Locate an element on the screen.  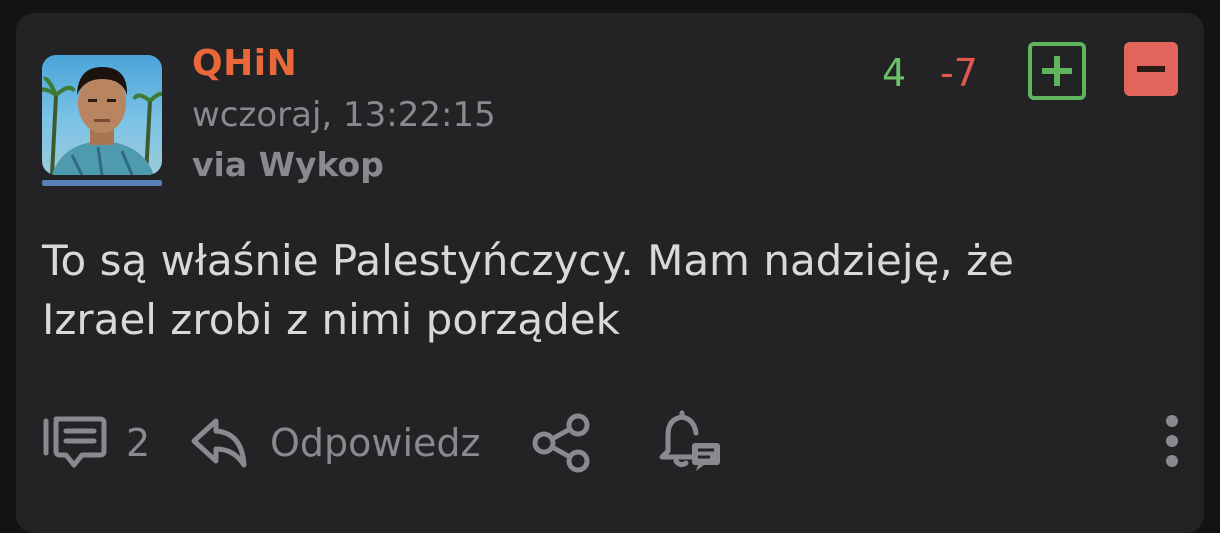
upvote-button is located at coordinates (1057, 71).